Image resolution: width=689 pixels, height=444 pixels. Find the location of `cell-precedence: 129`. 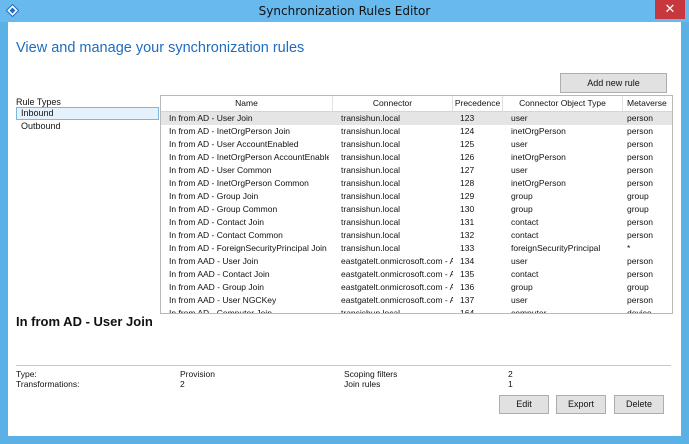

cell-precedence: 129 is located at coordinates (467, 196).